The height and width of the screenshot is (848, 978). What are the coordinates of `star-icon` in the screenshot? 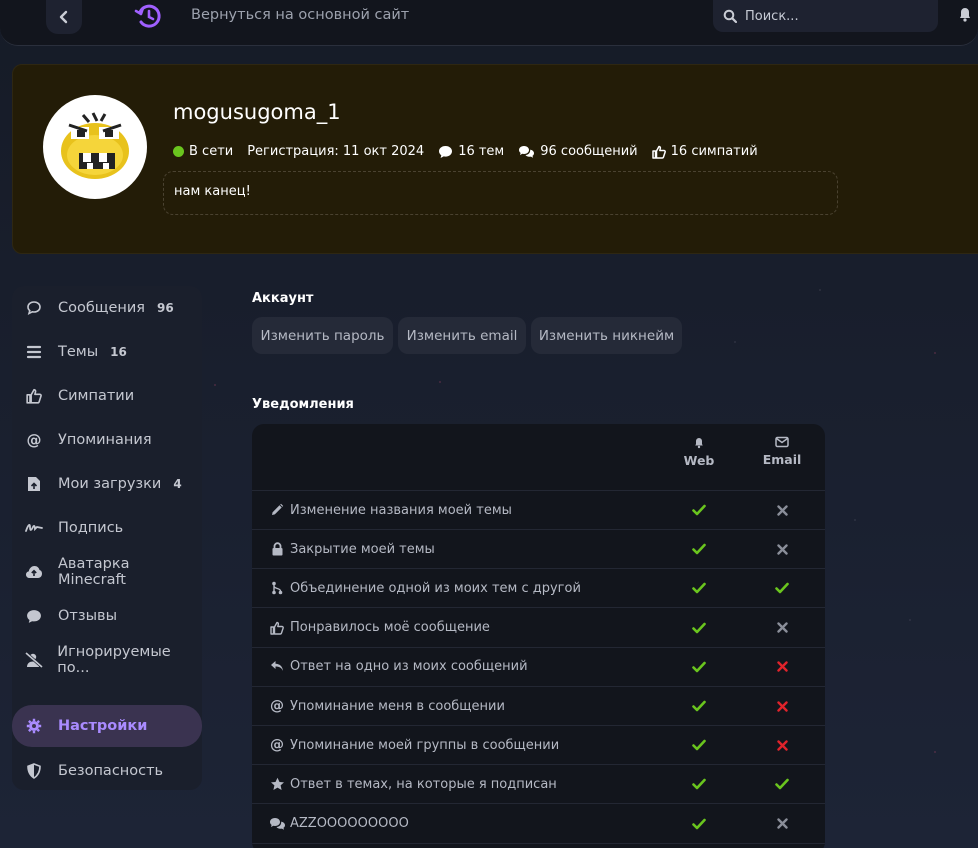 It's located at (277, 784).